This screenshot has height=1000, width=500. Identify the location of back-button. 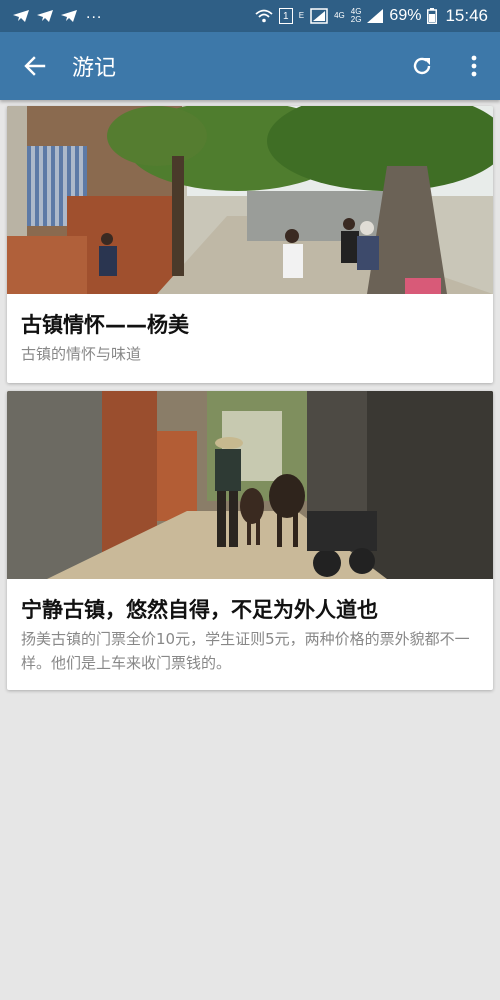
(35, 66).